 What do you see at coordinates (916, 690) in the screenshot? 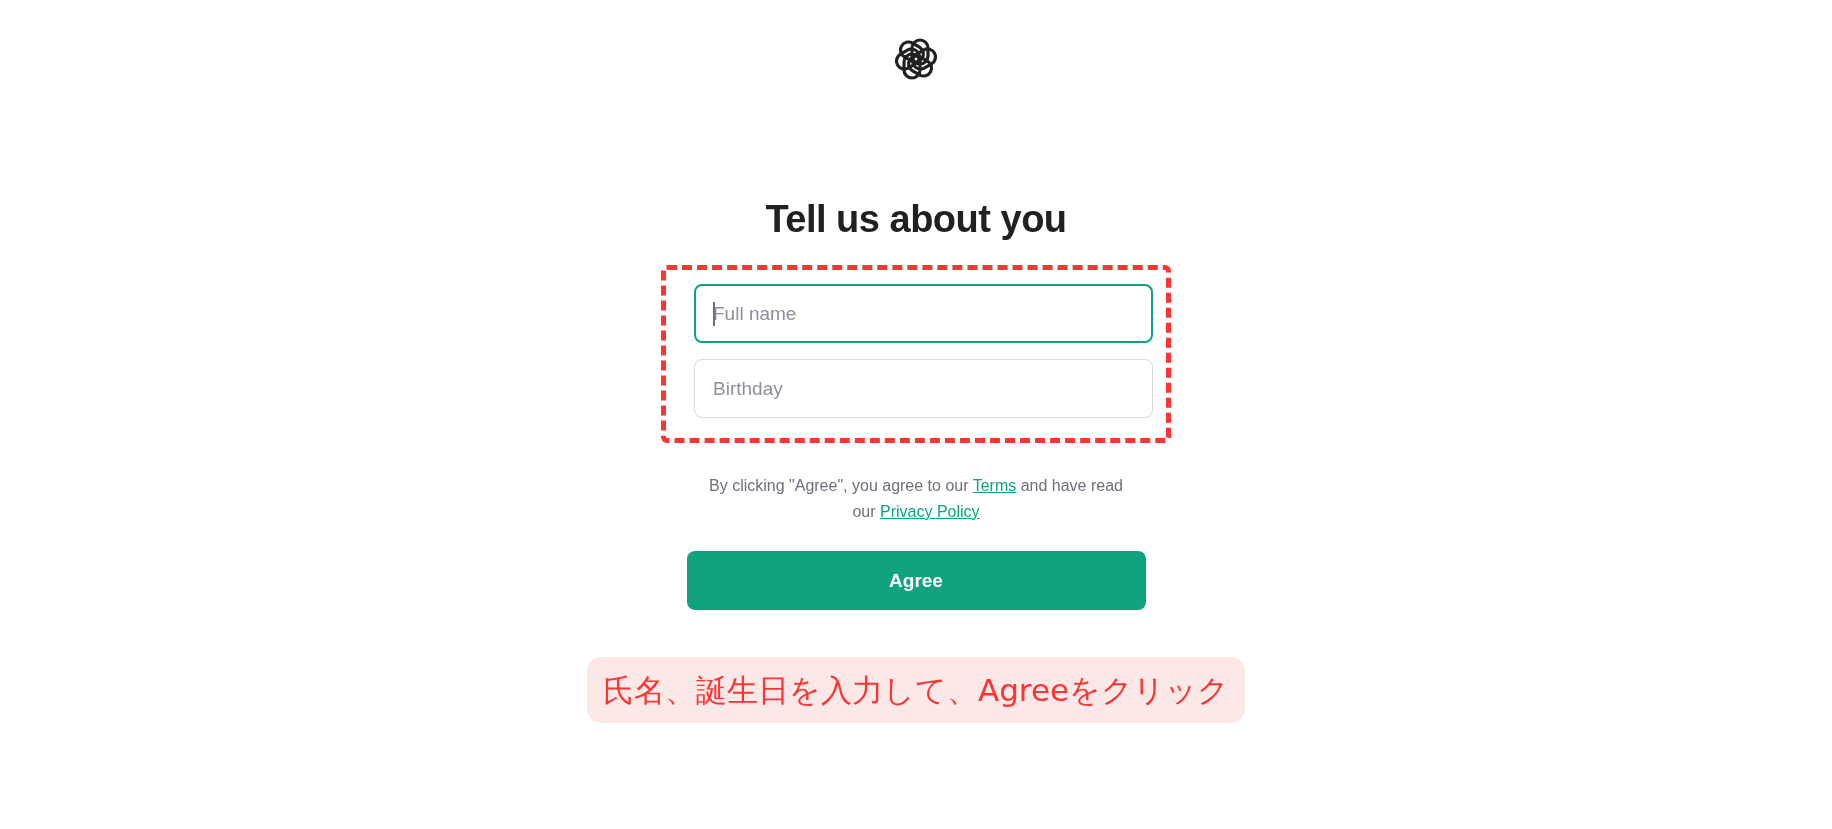
I see `instruction-note: 氏名、誕生日を入力して、Agreeをクリック` at bounding box center [916, 690].